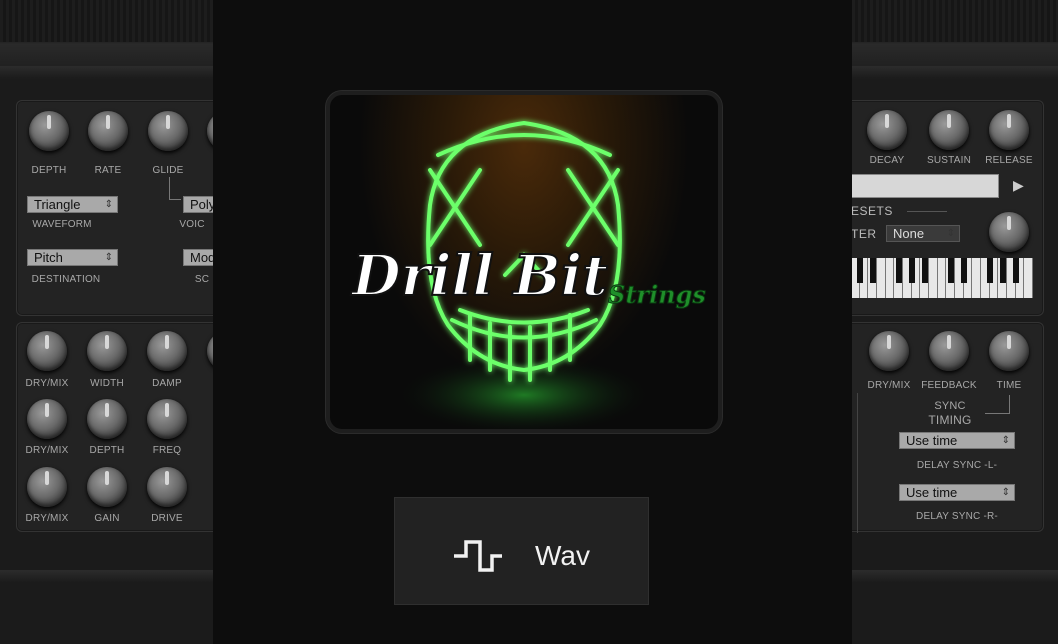 The width and height of the screenshot is (1058, 644). What do you see at coordinates (887, 160) in the screenshot?
I see `decay-label: DECAY` at bounding box center [887, 160].